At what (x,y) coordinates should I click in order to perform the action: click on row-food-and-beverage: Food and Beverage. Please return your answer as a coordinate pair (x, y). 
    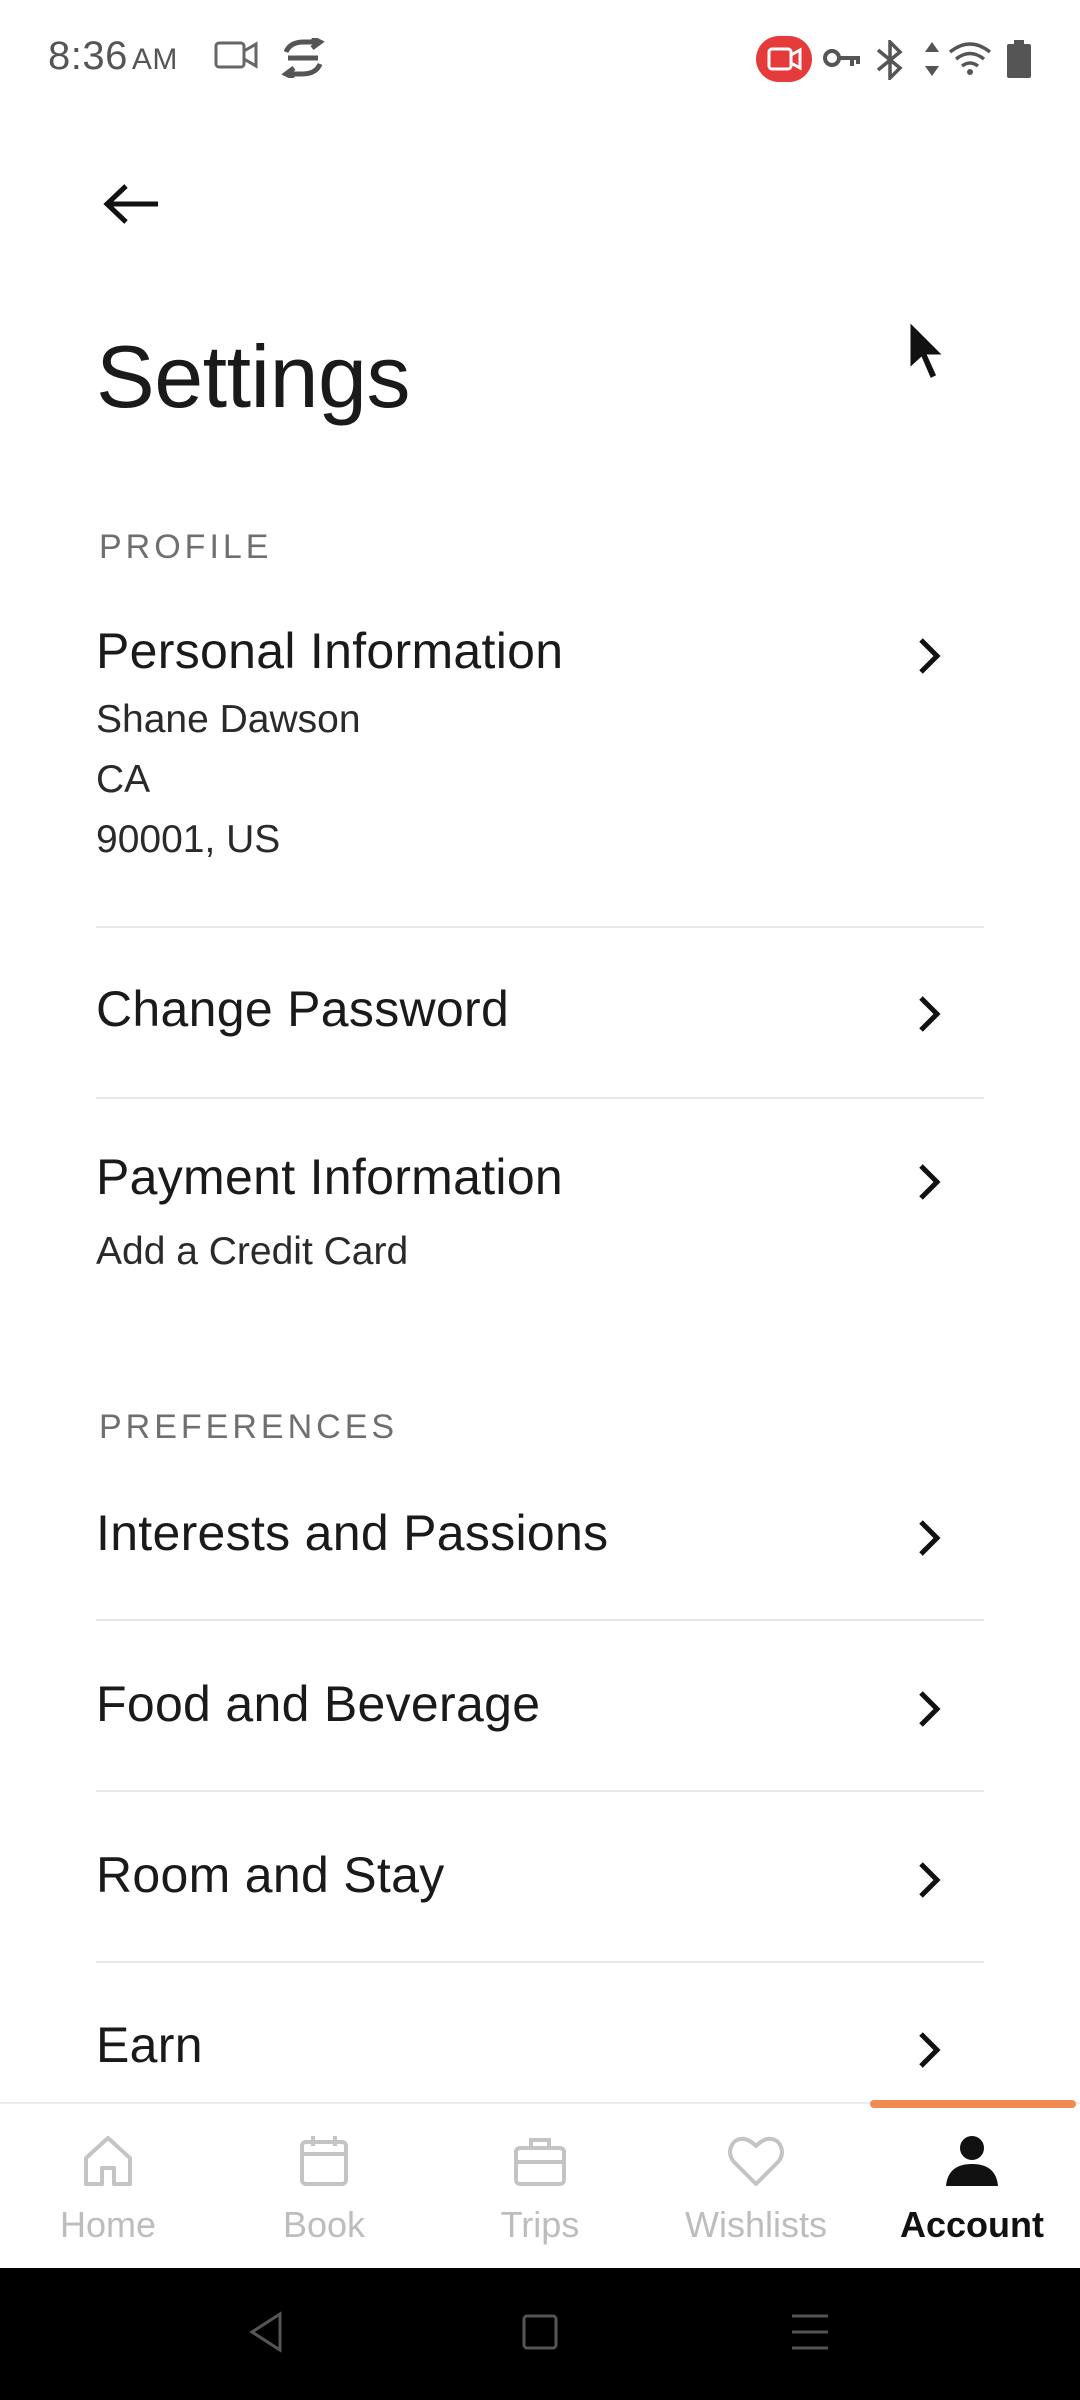
    Looking at the image, I should click on (540, 1733).